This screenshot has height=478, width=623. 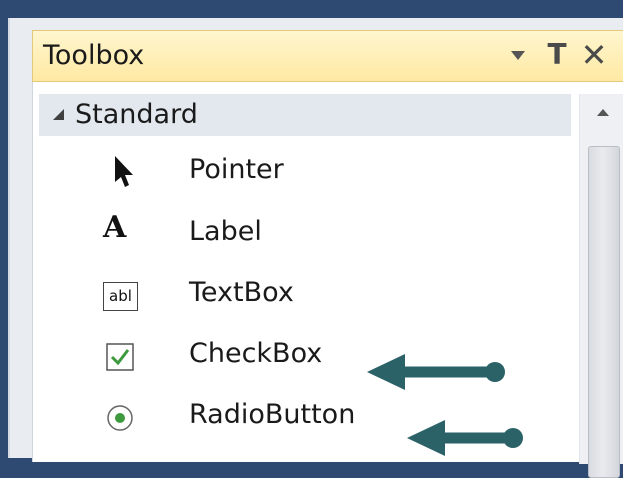 What do you see at coordinates (436, 372) in the screenshot?
I see `arrow-to-checkbox` at bounding box center [436, 372].